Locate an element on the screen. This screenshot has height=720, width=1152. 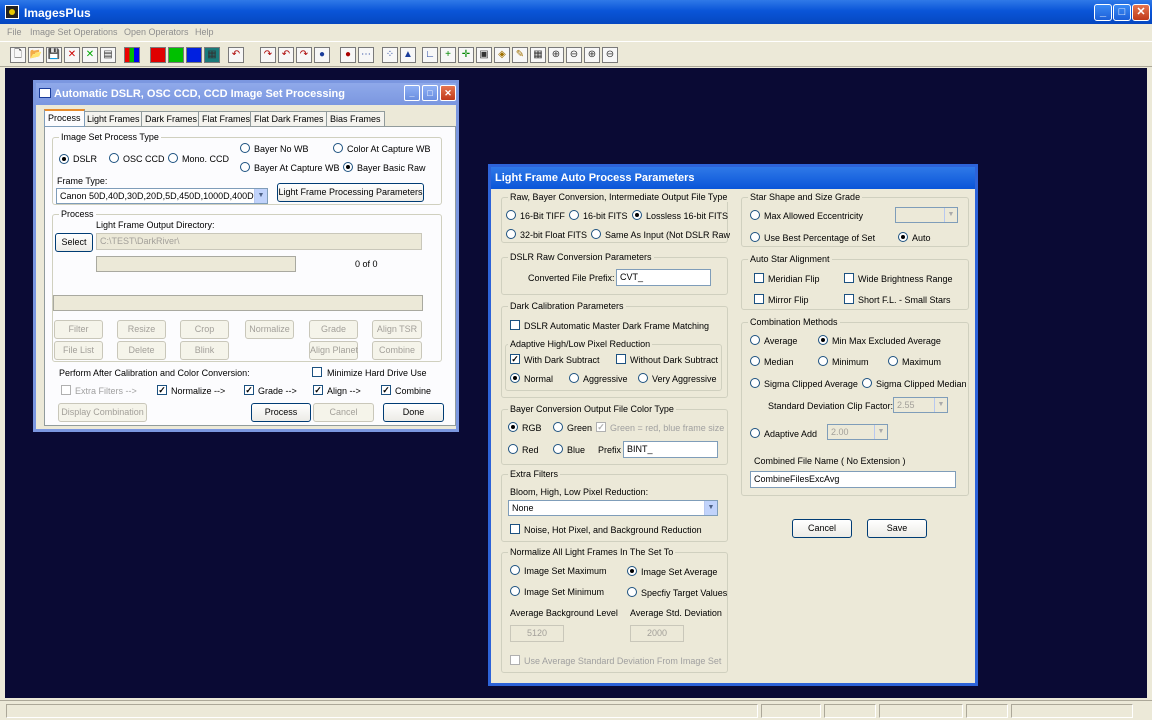
tab-bias-frames: Bias Frames is located at coordinates (355, 119).